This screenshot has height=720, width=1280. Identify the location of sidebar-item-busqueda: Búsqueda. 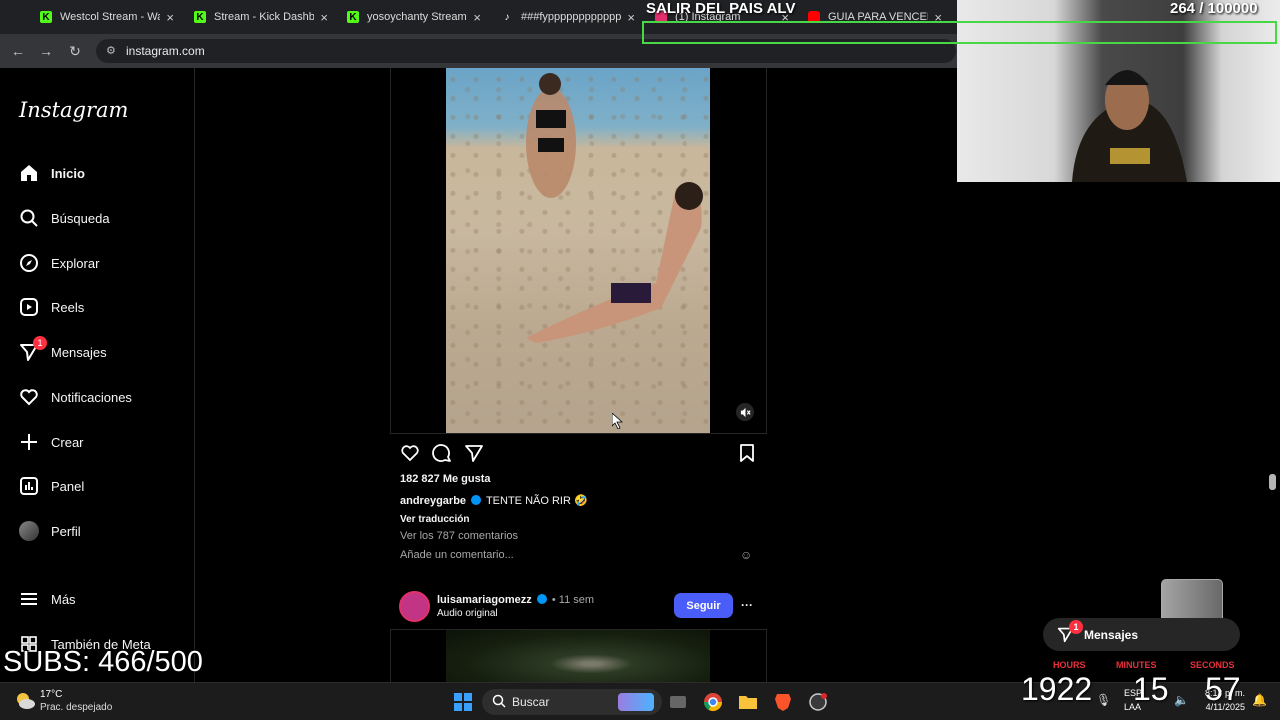
(64, 218).